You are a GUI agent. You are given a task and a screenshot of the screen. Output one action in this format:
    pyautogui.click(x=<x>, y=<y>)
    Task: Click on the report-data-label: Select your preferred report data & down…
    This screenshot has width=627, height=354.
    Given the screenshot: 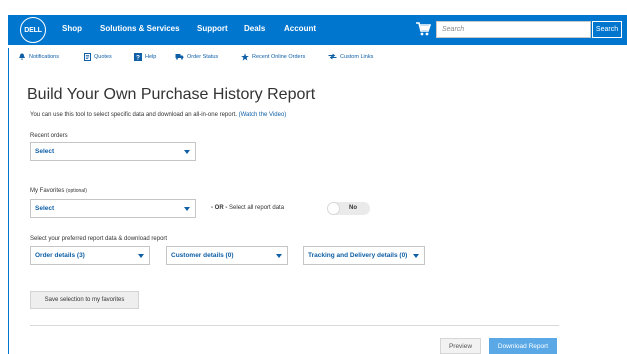 What is the action you would take?
    pyautogui.click(x=99, y=239)
    